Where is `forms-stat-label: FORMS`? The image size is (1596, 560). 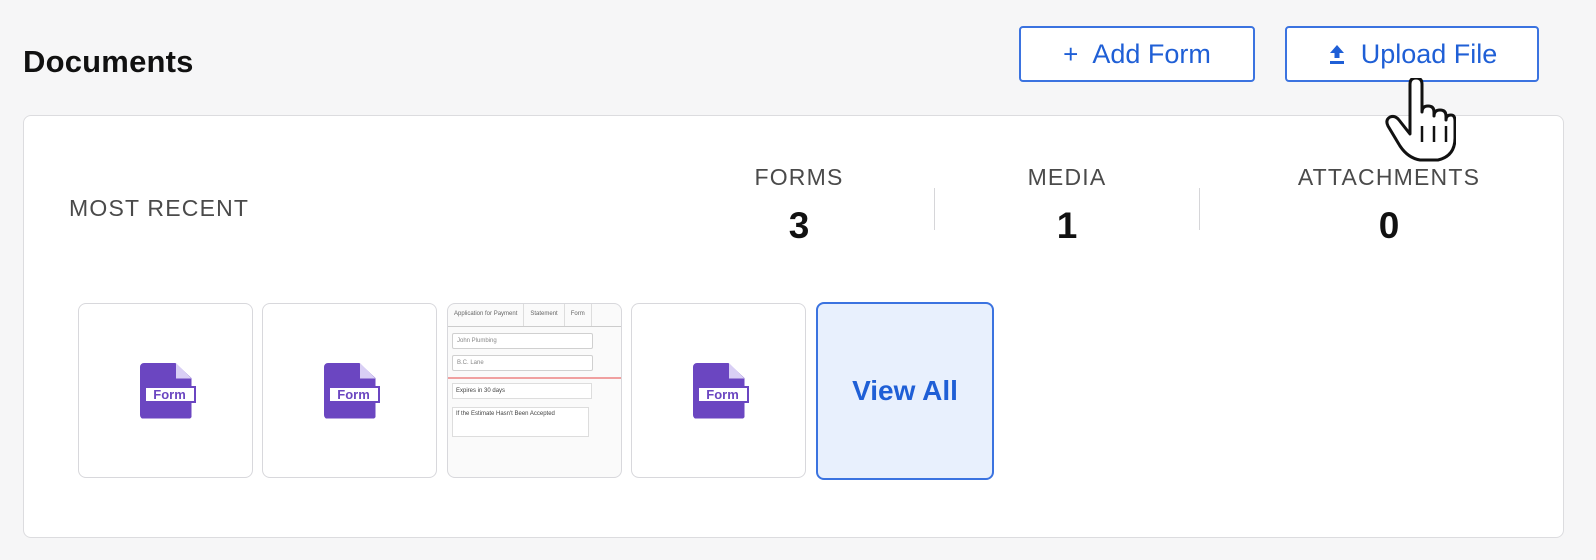
forms-stat-label: FORMS is located at coordinates (799, 177).